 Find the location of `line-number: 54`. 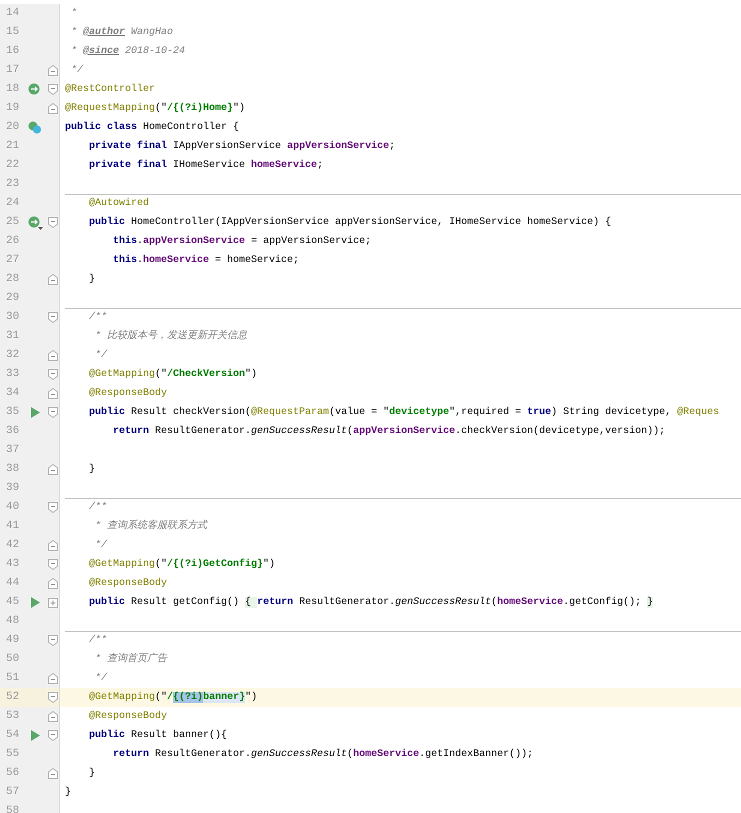

line-number: 54 is located at coordinates (12, 736).